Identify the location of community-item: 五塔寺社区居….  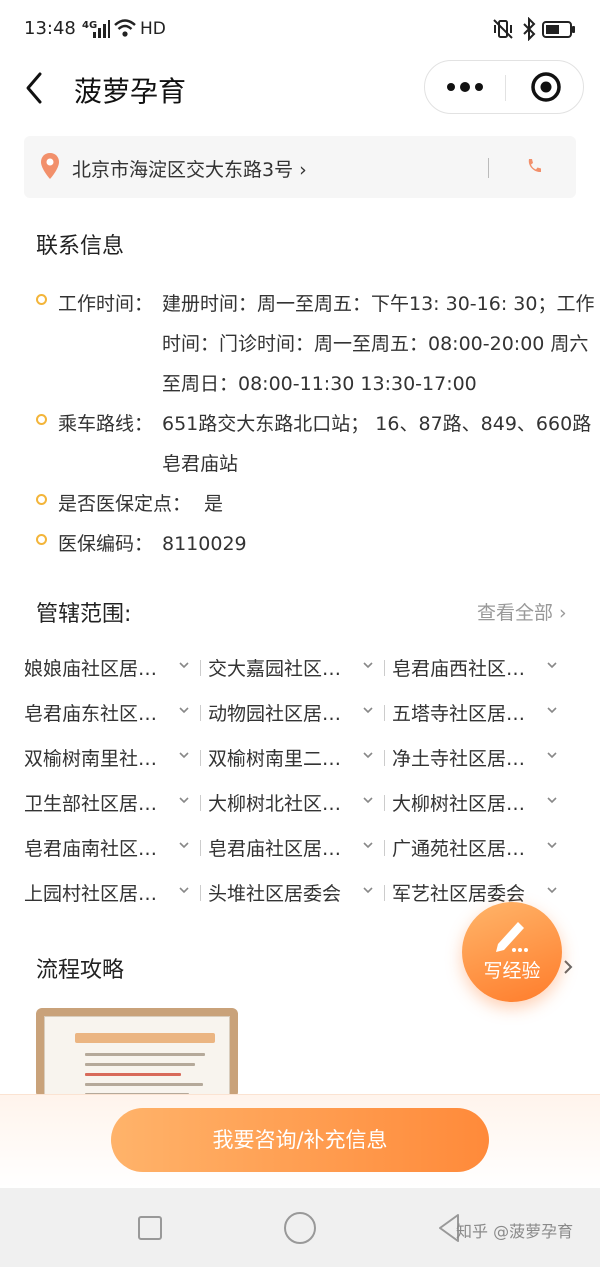
(482, 712).